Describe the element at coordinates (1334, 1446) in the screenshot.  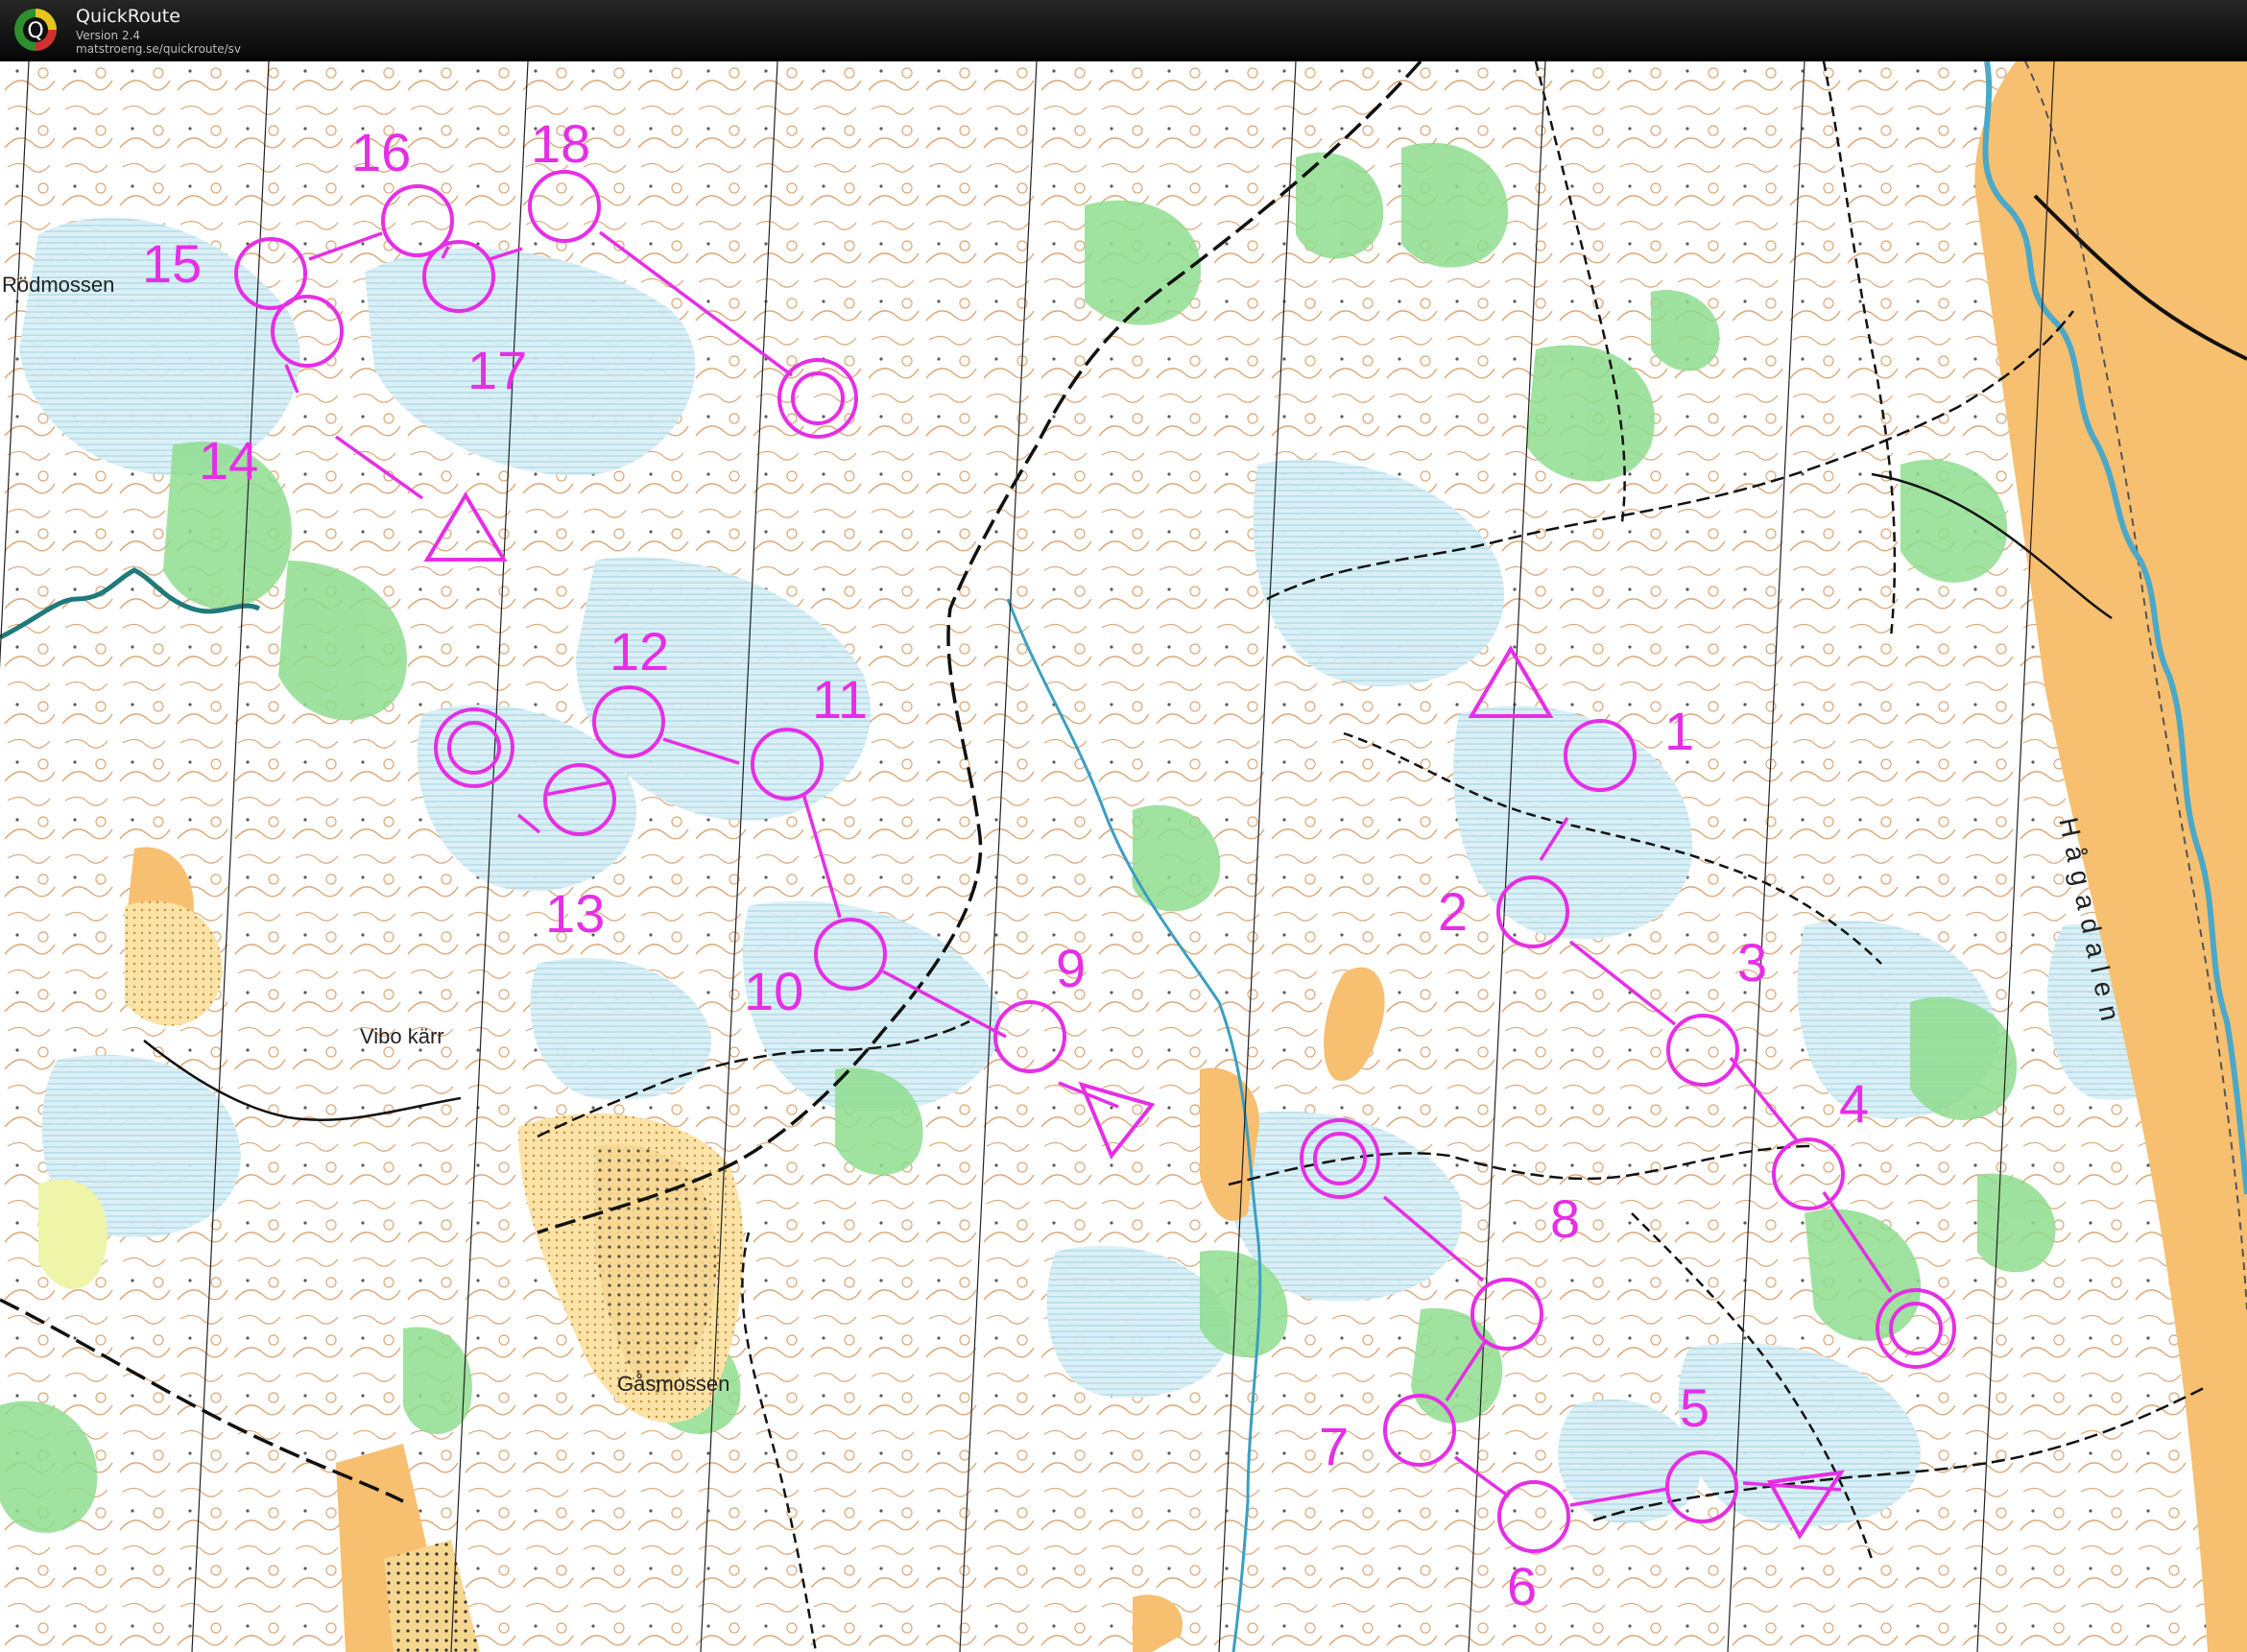
I see `control-number-7: 7` at that location.